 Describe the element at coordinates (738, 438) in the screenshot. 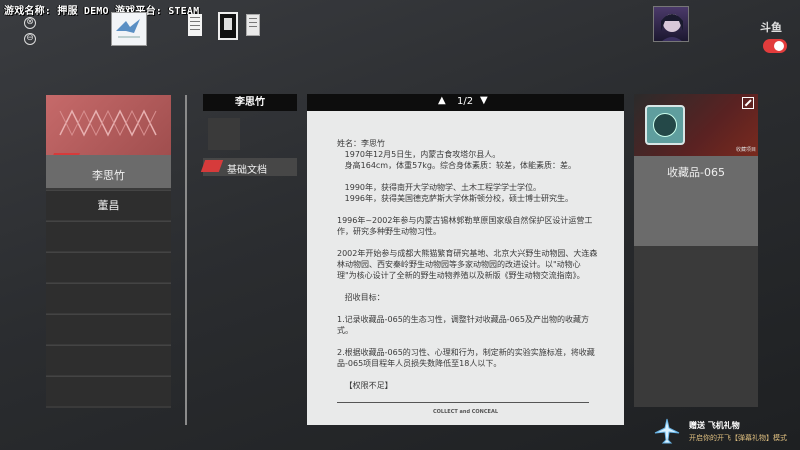

I see `gift-promo-subtext: 开启你的开飞【弹幕礼物】模式` at that location.